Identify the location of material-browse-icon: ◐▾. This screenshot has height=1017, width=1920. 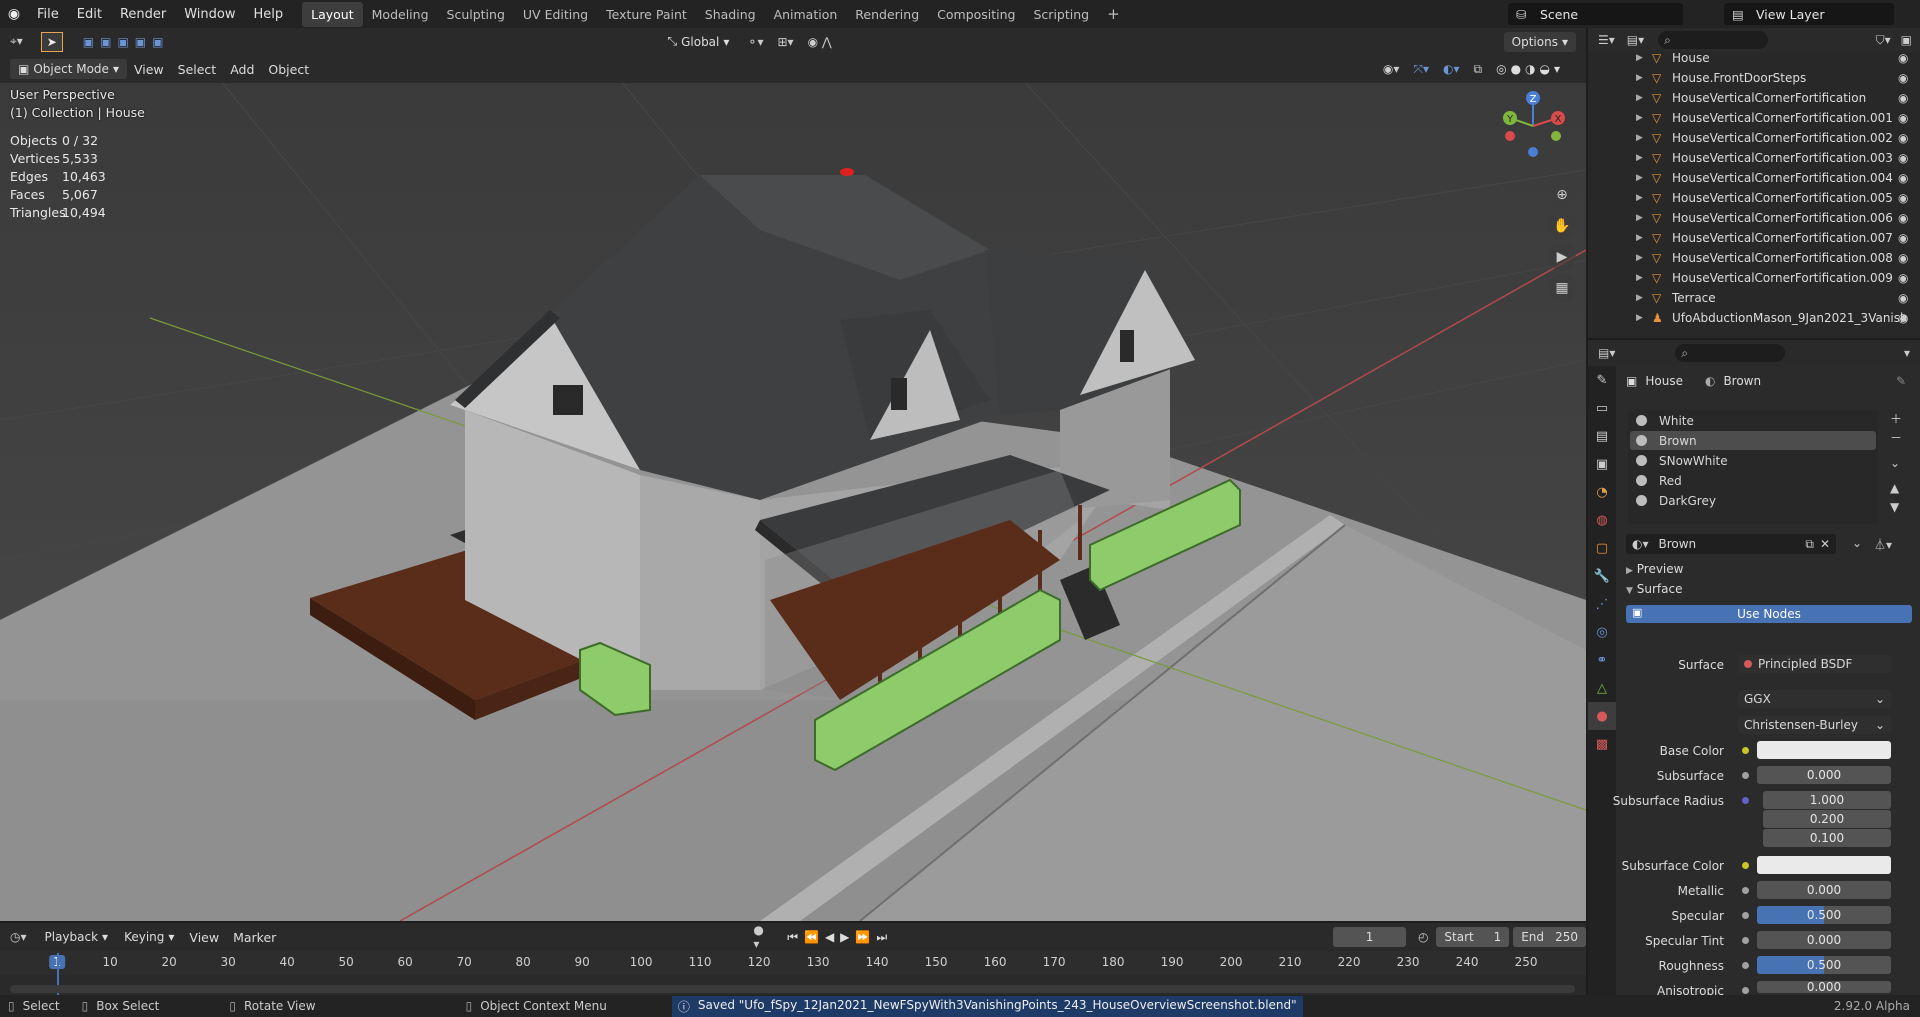
(1640, 544).